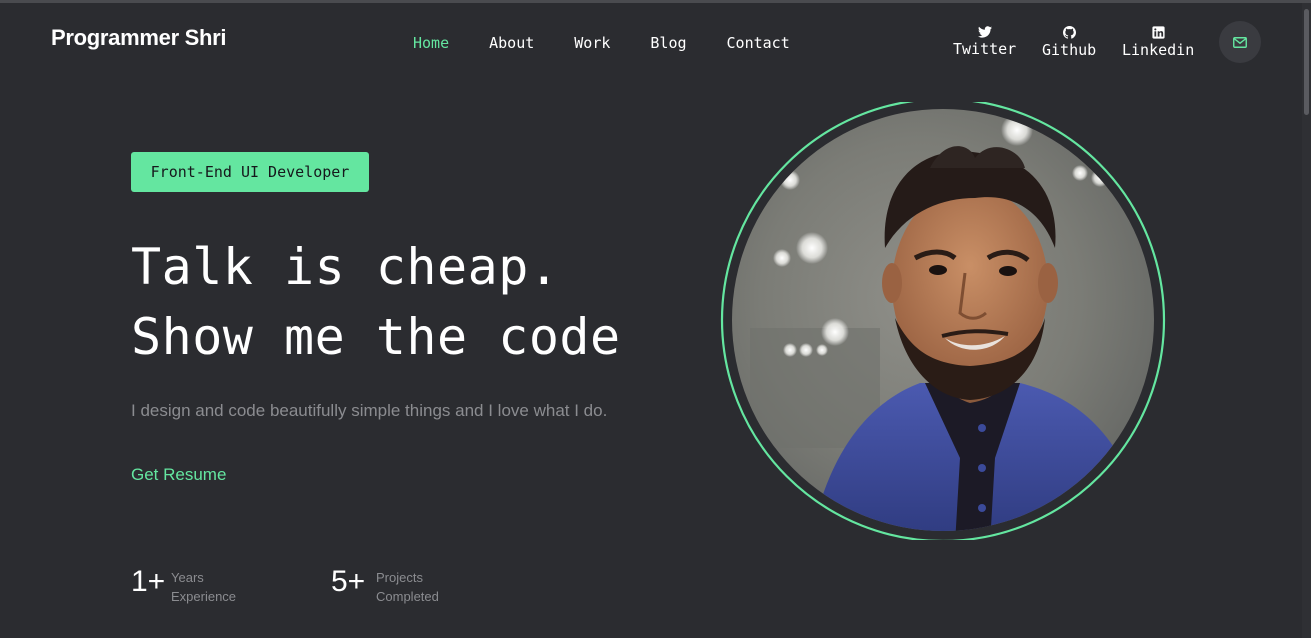 The image size is (1311, 638). What do you see at coordinates (592, 43) in the screenshot?
I see `nav-work: Work` at bounding box center [592, 43].